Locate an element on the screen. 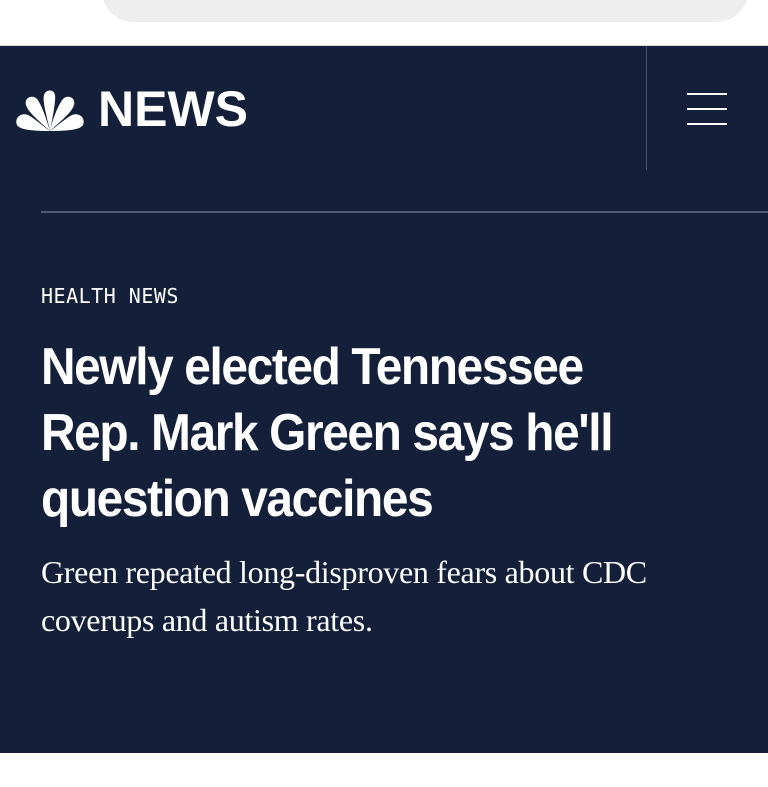 The height and width of the screenshot is (787, 768). address-bar is located at coordinates (425, 11).